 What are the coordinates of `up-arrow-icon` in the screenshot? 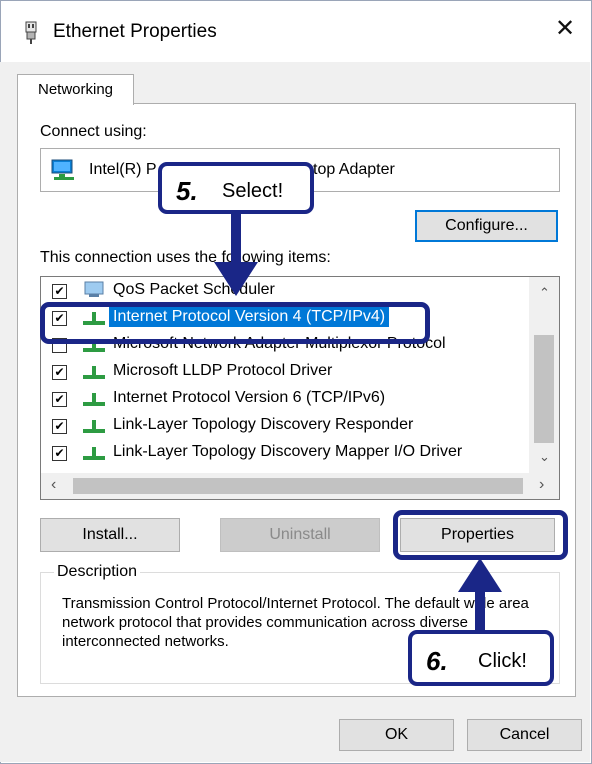 It's located at (480, 596).